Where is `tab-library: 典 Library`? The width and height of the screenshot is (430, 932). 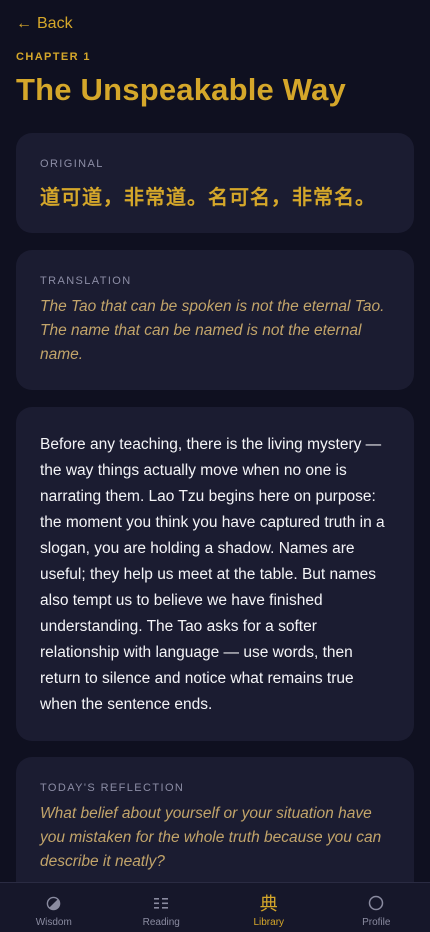 tab-library: 典 Library is located at coordinates (269, 907).